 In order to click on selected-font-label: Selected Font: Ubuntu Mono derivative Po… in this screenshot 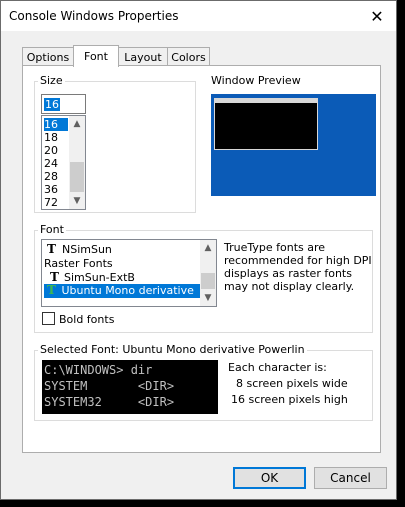, I will do `click(172, 349)`.